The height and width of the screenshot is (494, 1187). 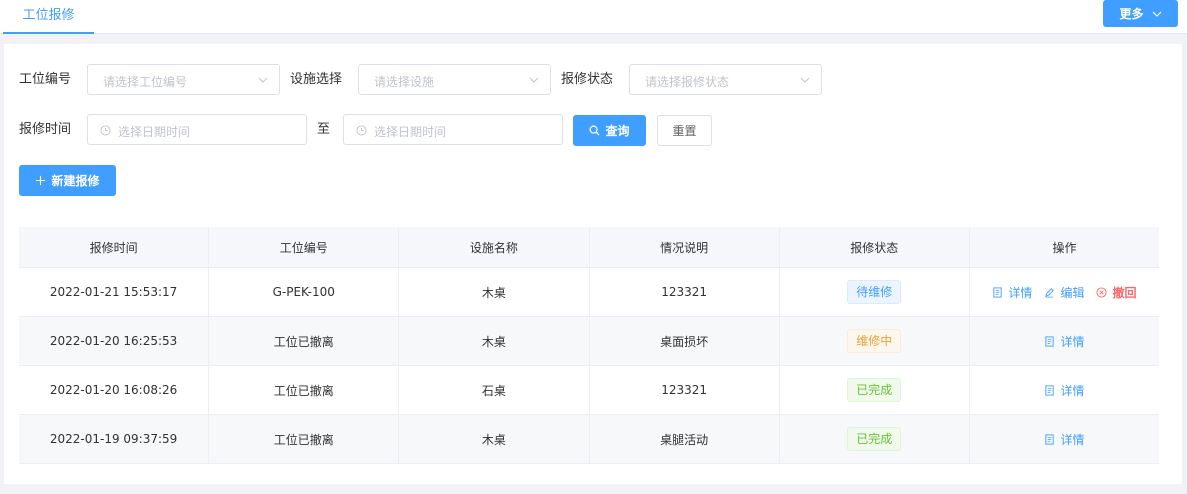 I want to click on reset-button: 重置, so click(x=684, y=130).